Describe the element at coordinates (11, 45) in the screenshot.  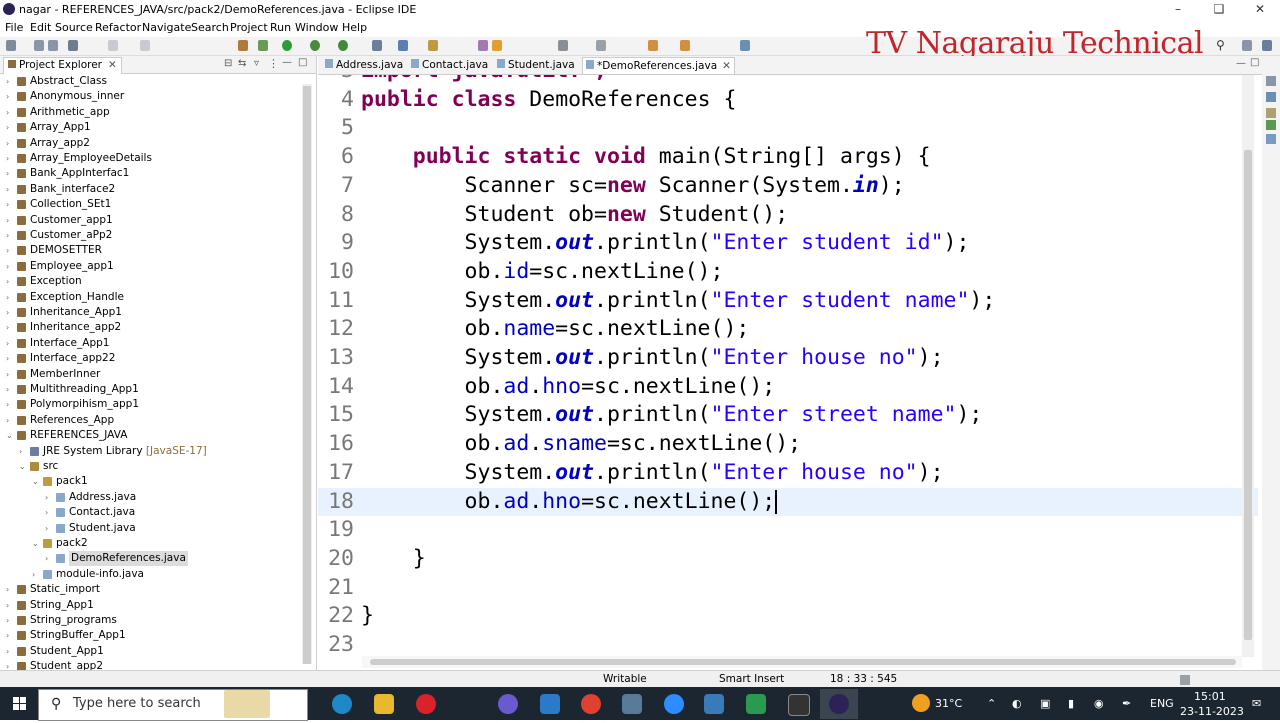
I see `new-icon` at that location.